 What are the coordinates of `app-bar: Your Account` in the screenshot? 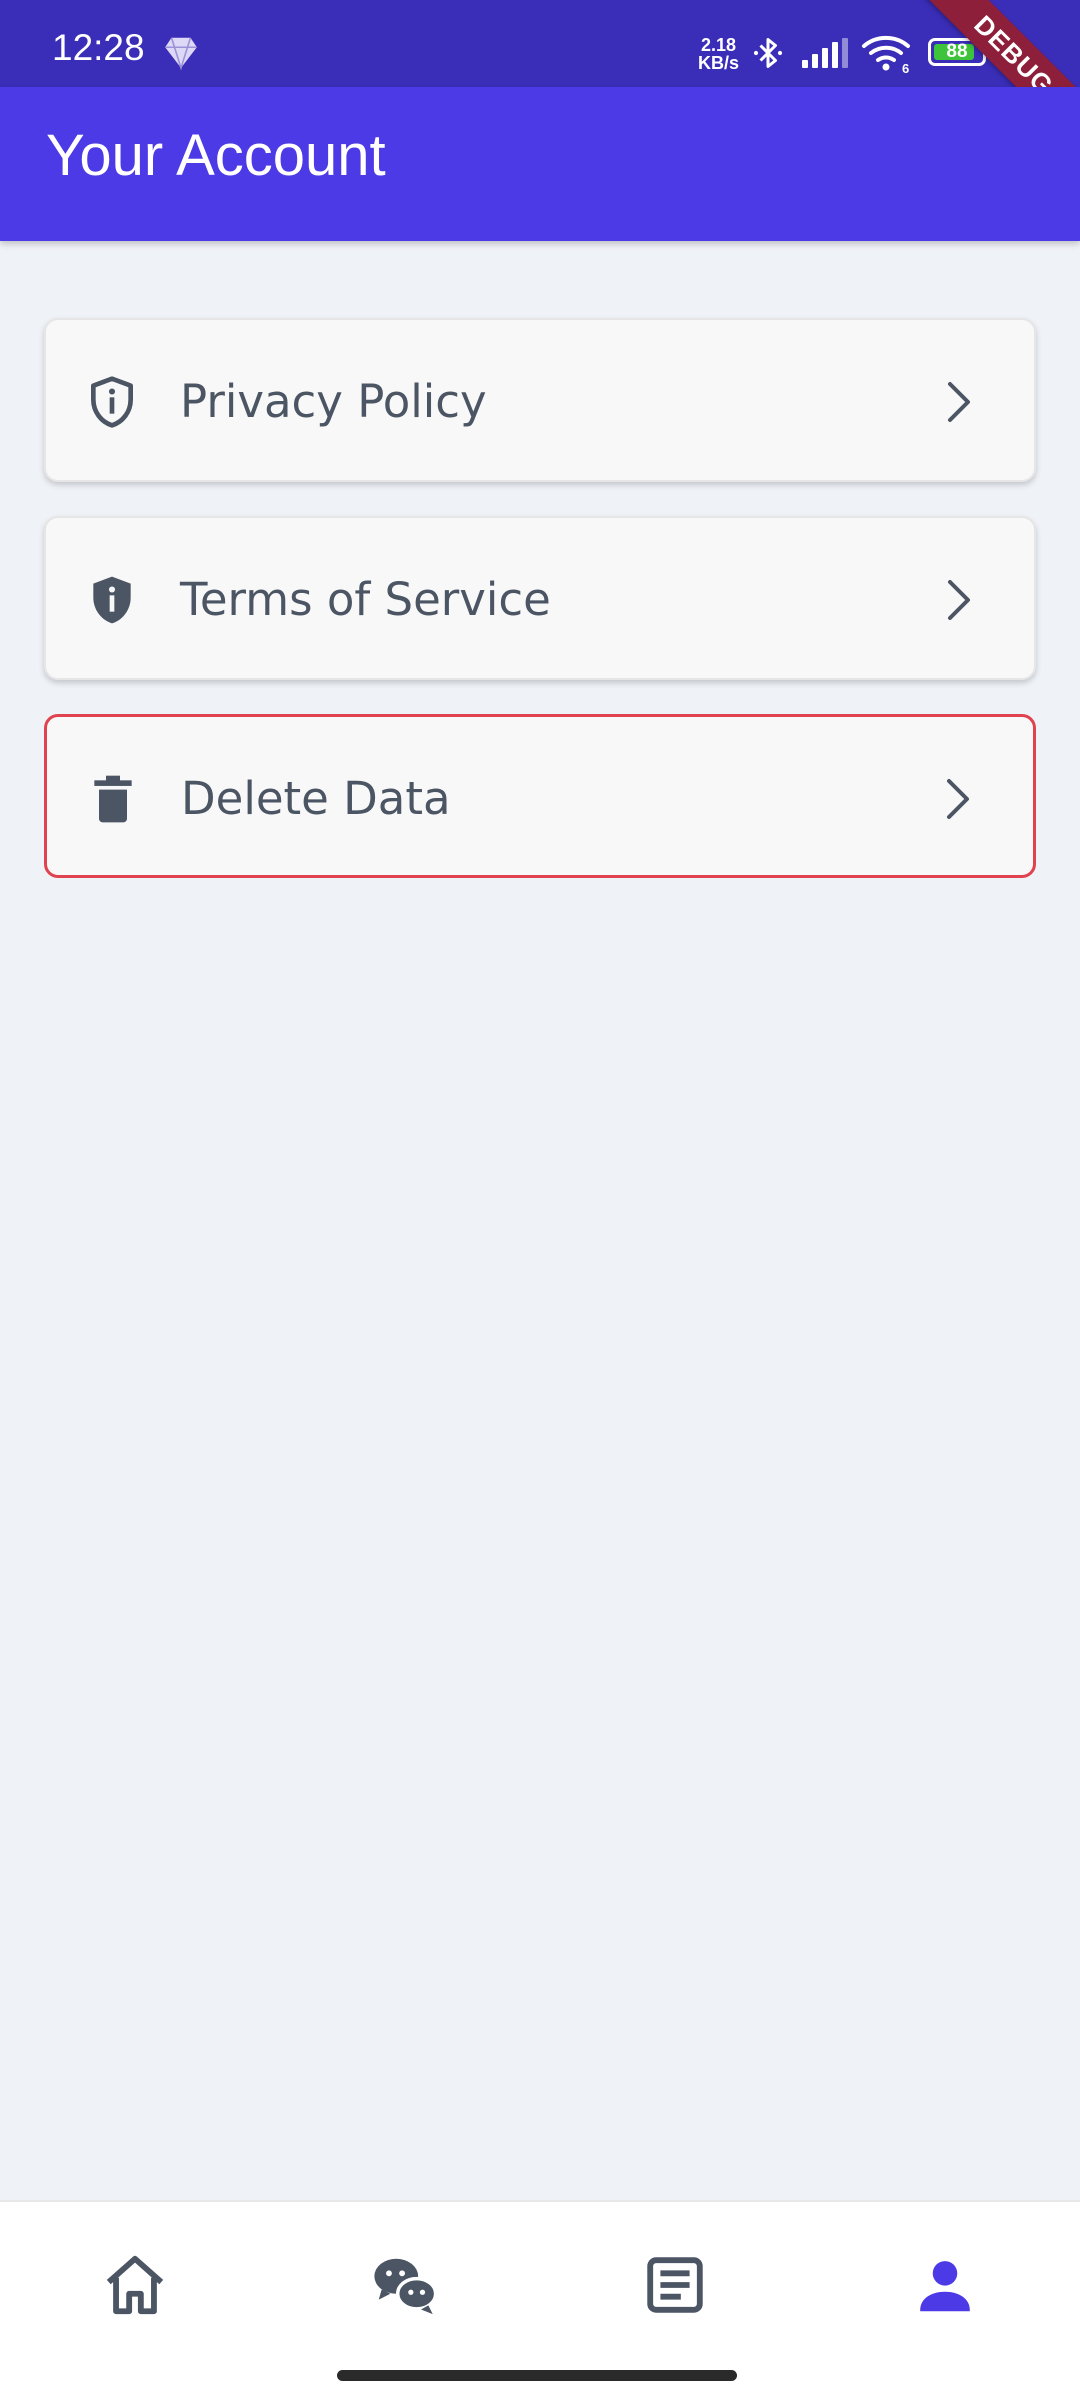 It's located at (540, 164).